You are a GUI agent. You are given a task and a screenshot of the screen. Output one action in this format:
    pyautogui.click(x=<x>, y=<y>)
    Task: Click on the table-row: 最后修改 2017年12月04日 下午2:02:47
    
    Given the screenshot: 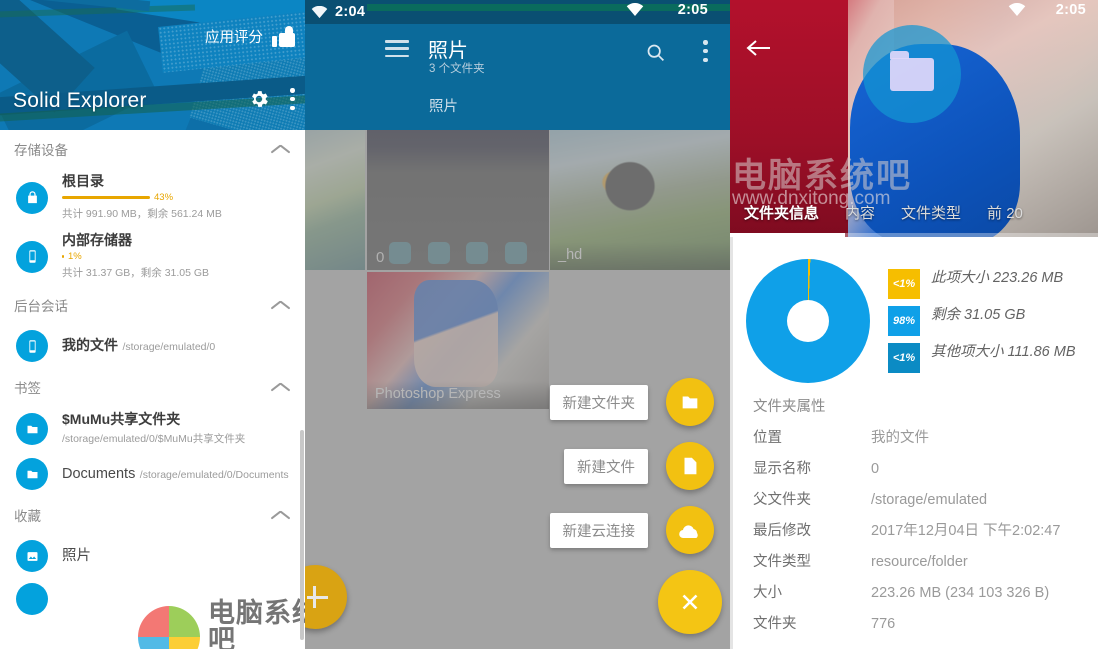 What is the action you would take?
    pyautogui.click(x=925, y=529)
    